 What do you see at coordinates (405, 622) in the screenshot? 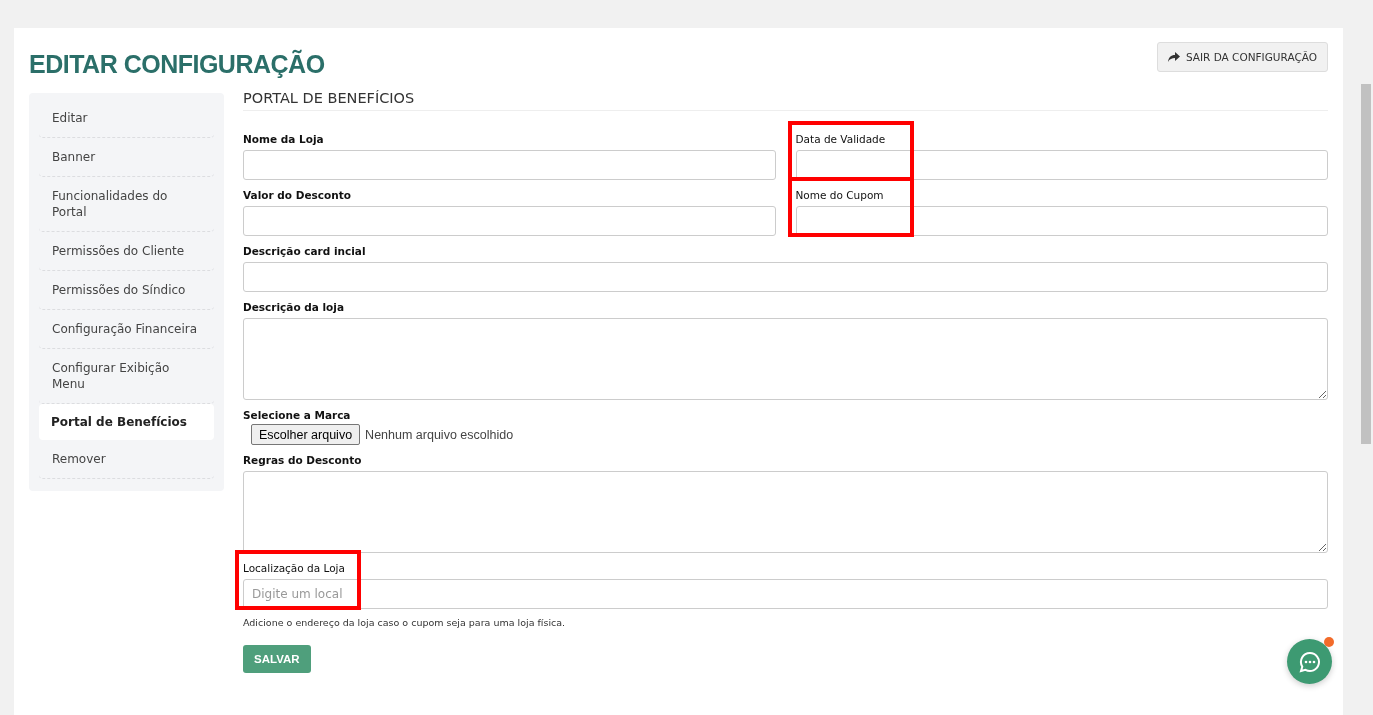
I see `help-text: Adicione o endereço da loja caso o cupom seja para uma loja física.` at bounding box center [405, 622].